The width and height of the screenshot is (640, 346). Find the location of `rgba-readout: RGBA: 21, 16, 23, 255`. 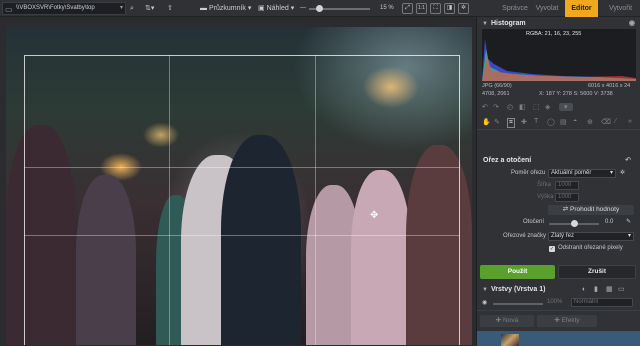

rgba-readout: RGBA: 21, 16, 23, 255 is located at coordinates (554, 34).